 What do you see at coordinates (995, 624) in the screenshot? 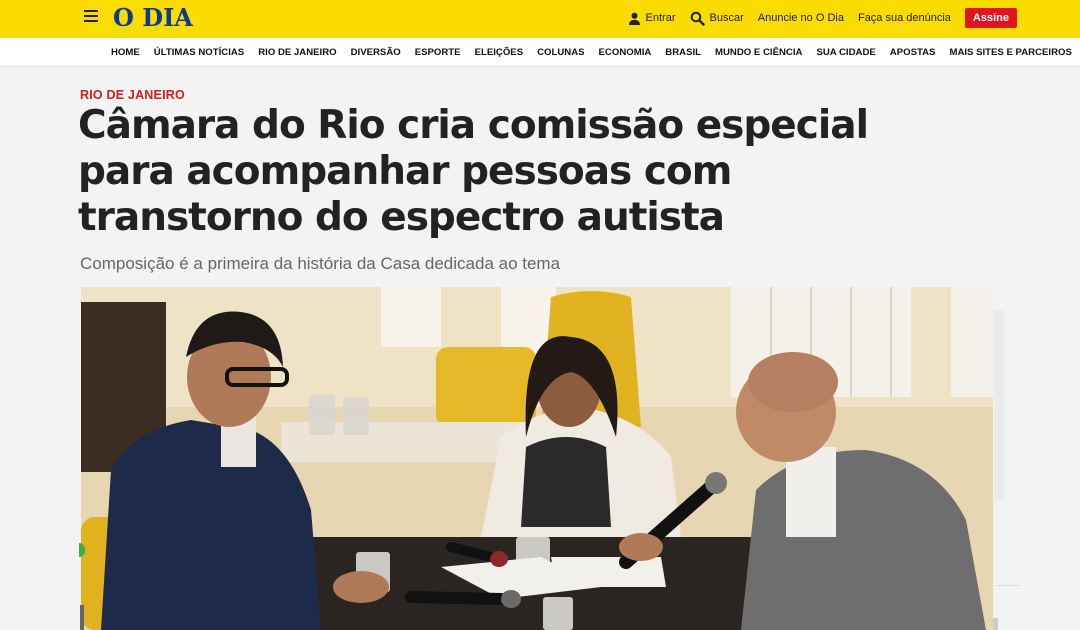
I see `scroll-fragment` at bounding box center [995, 624].